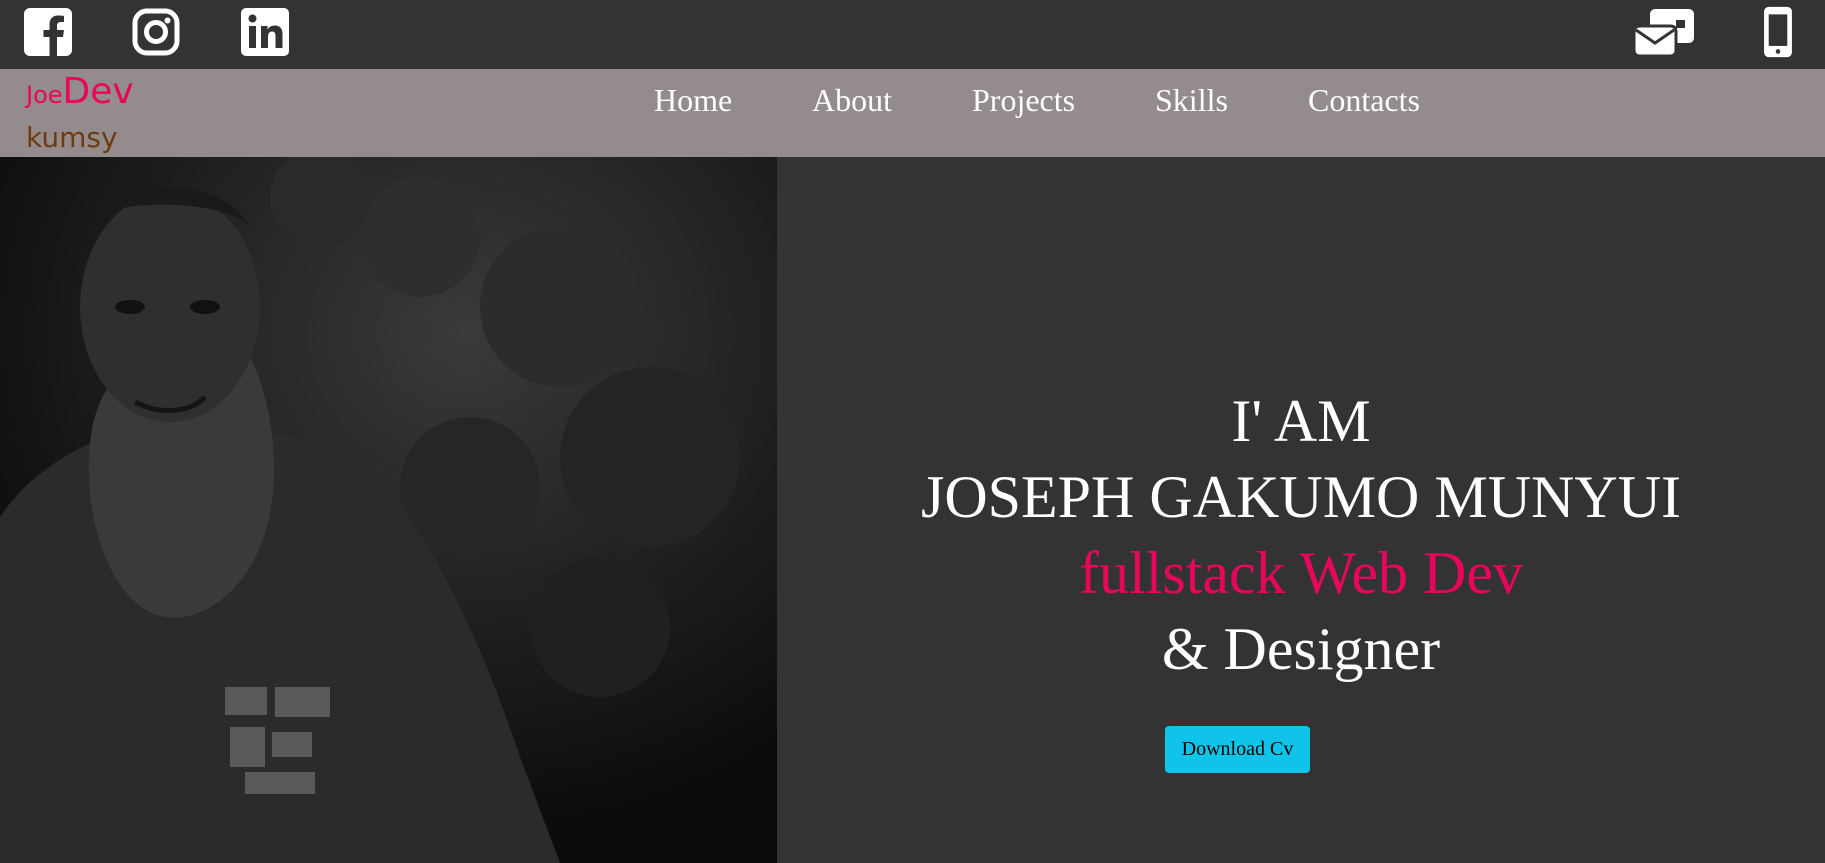 This screenshot has height=863, width=1825. I want to click on phone-icon, so click(1778, 32).